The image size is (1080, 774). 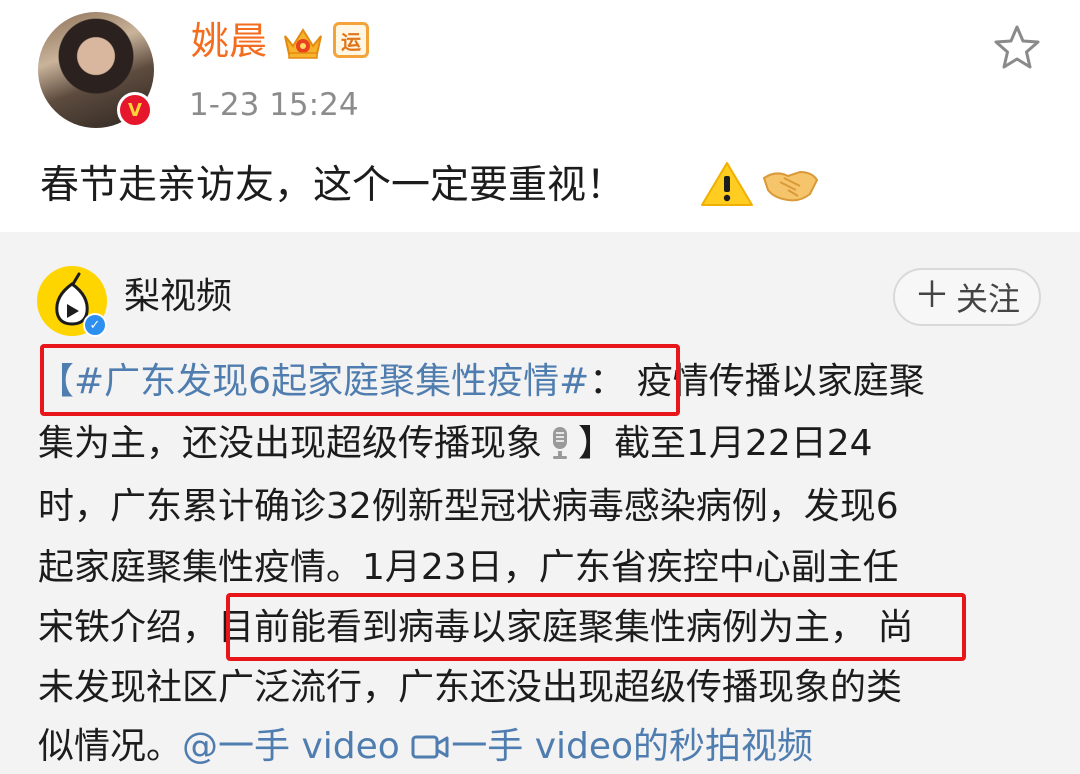 What do you see at coordinates (988, 299) in the screenshot?
I see `follow-label: 关注` at bounding box center [988, 299].